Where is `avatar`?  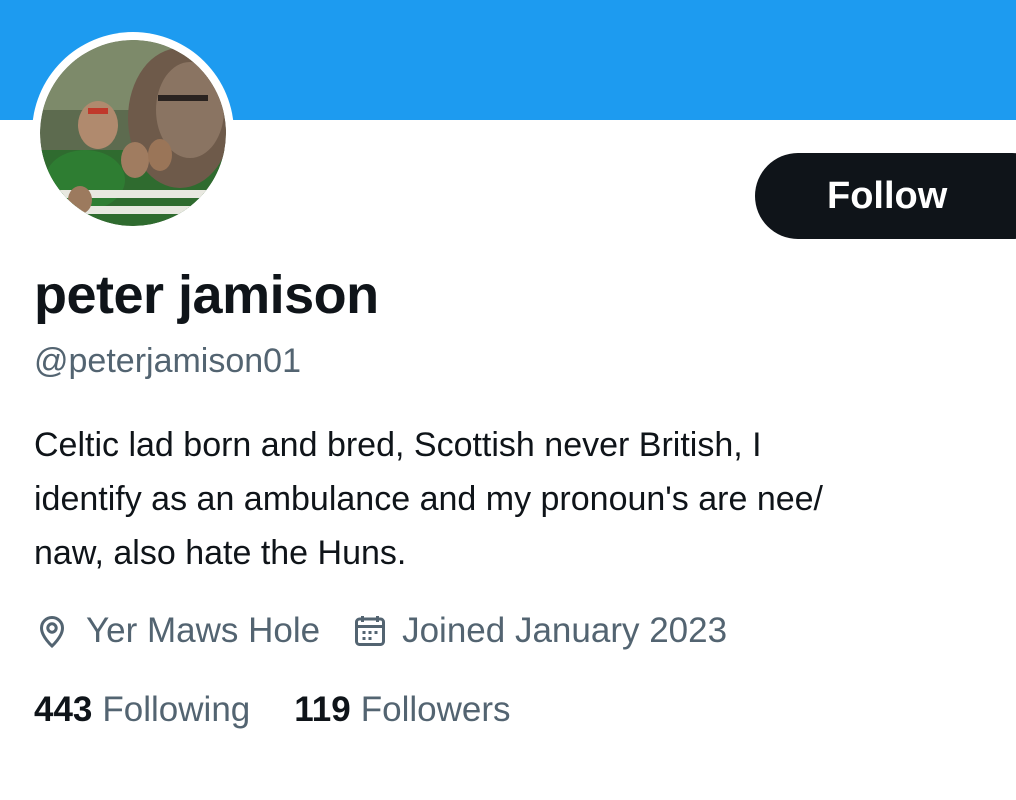
avatar is located at coordinates (133, 133).